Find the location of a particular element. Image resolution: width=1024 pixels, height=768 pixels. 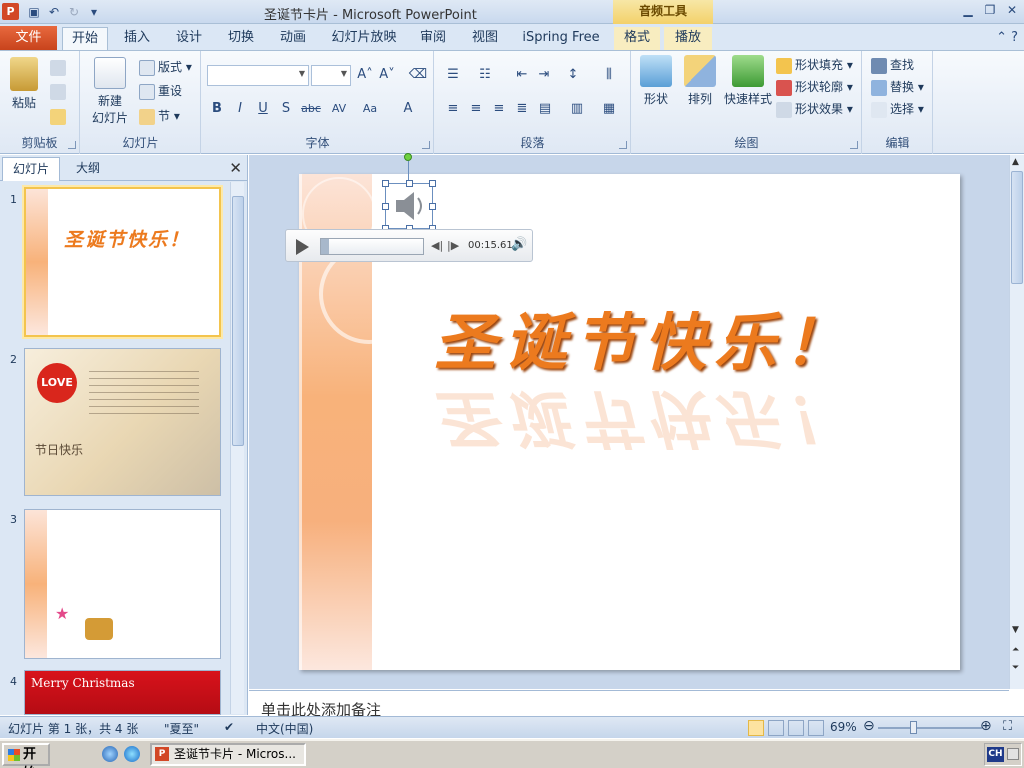

quick-styles-button: 快速样式 is located at coordinates (748, 81).